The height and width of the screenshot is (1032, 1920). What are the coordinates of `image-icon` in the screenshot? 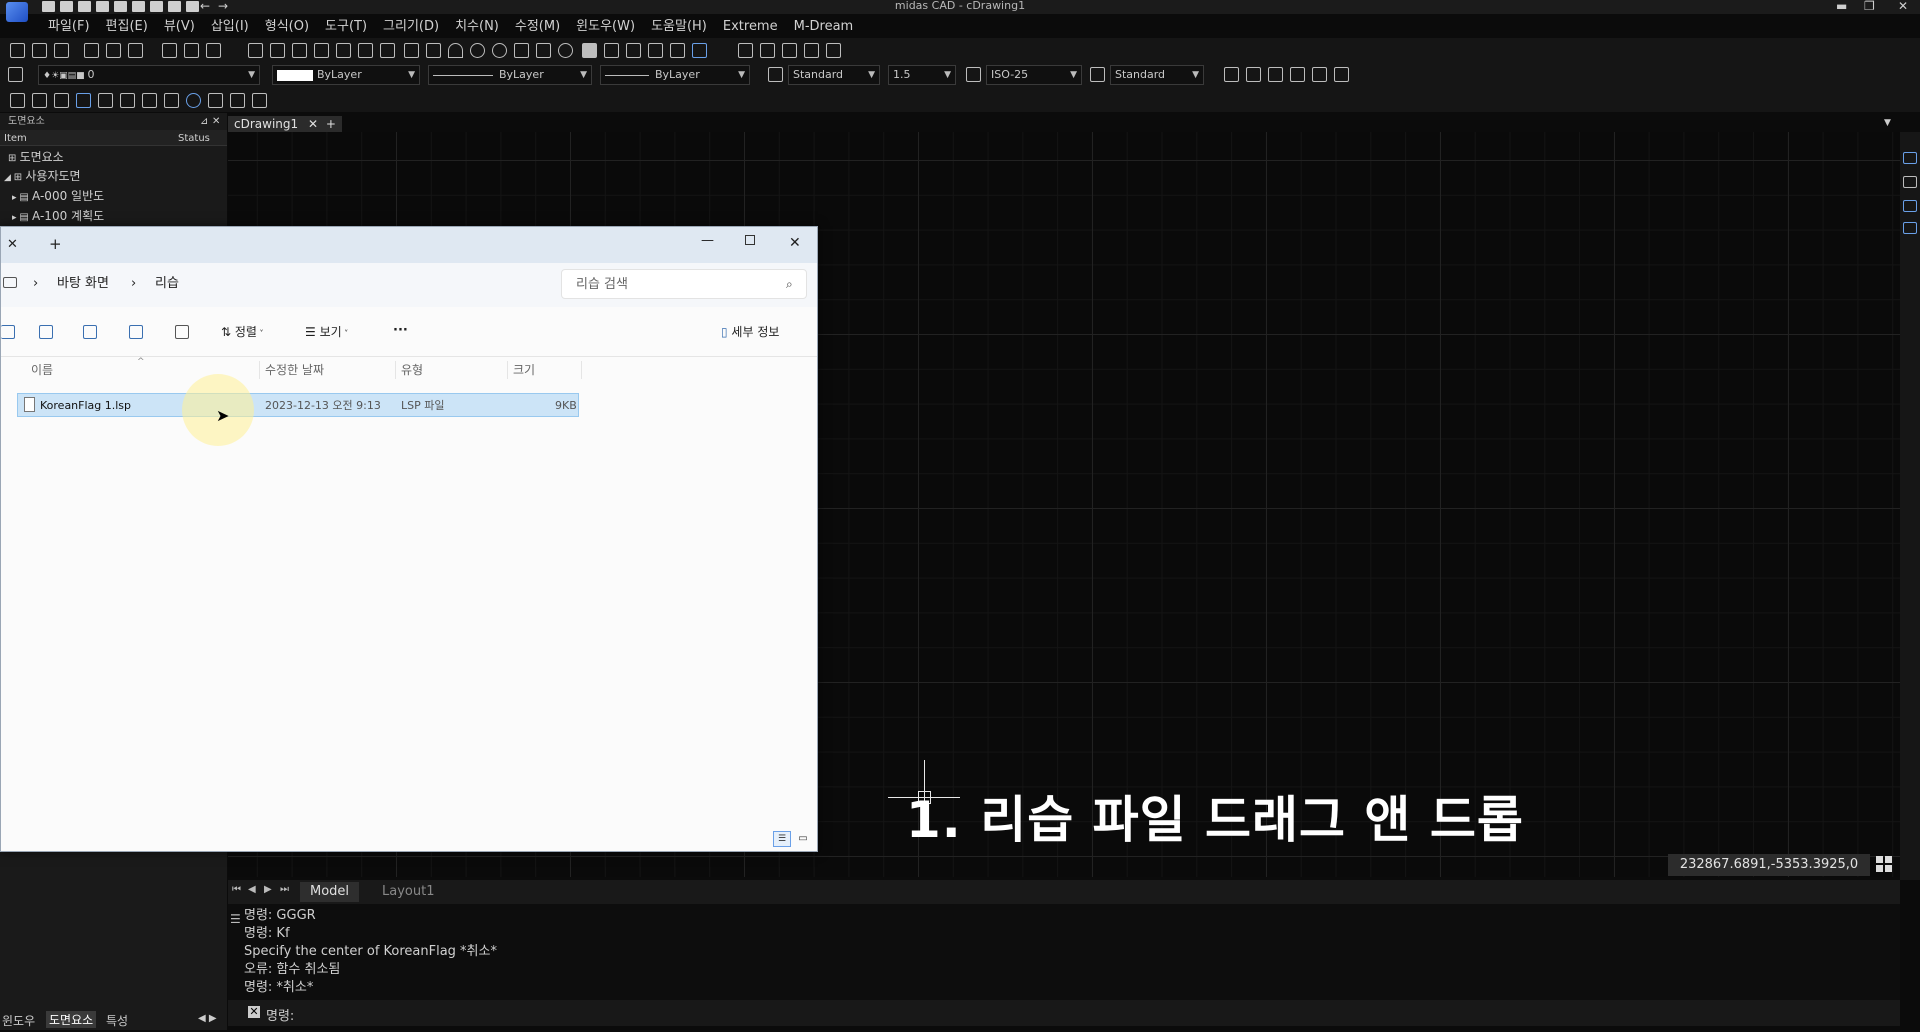 It's located at (833, 50).